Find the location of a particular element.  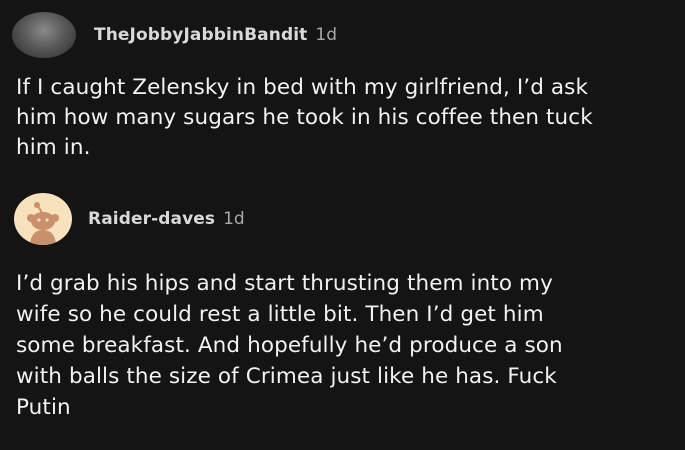

snoo-avatar-icon is located at coordinates (43, 219).